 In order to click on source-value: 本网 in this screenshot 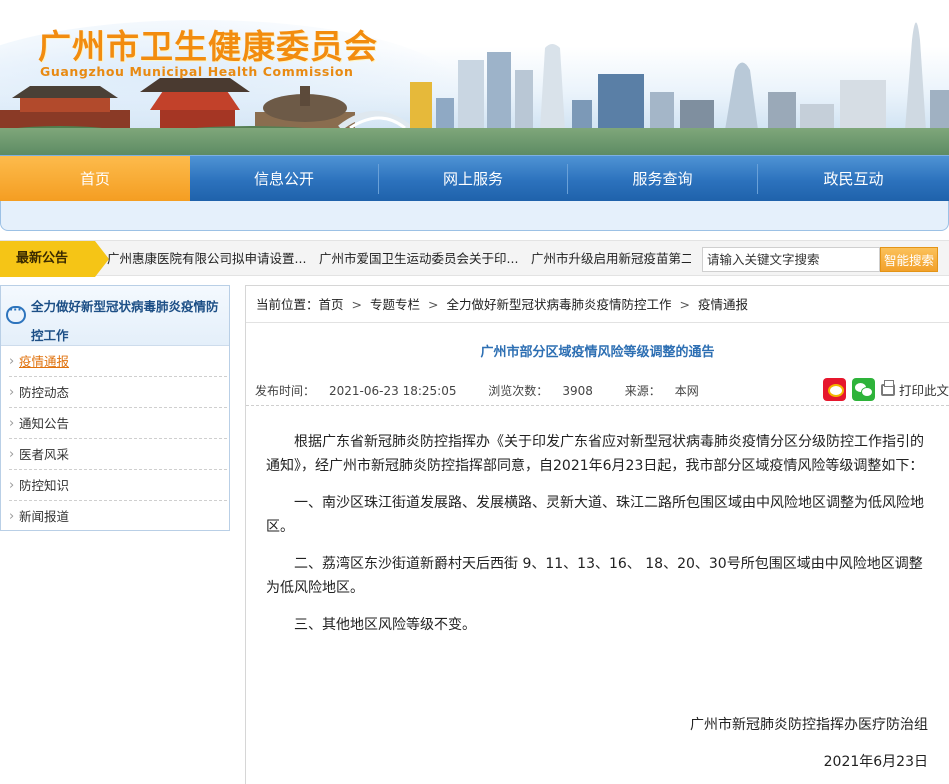, I will do `click(686, 391)`.